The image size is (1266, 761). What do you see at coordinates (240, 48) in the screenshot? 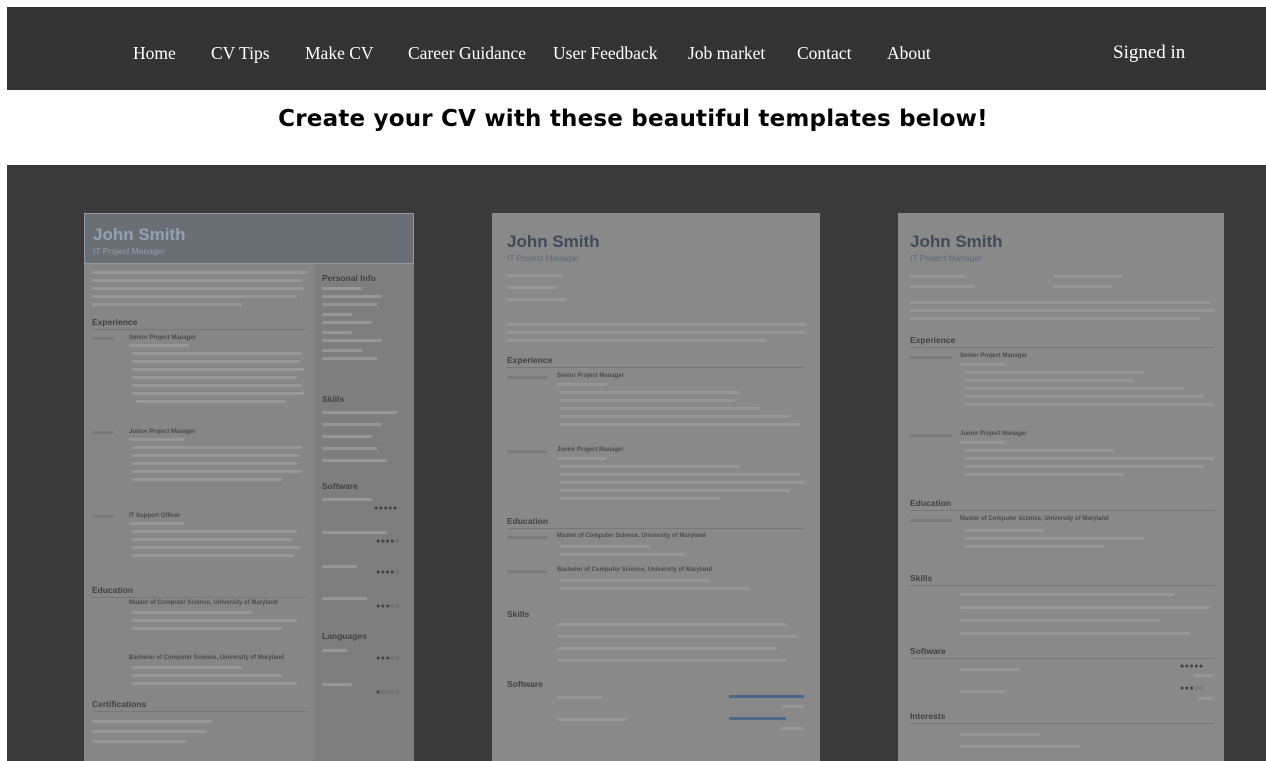
I see `nav-cv-tips: CV Tips` at bounding box center [240, 48].